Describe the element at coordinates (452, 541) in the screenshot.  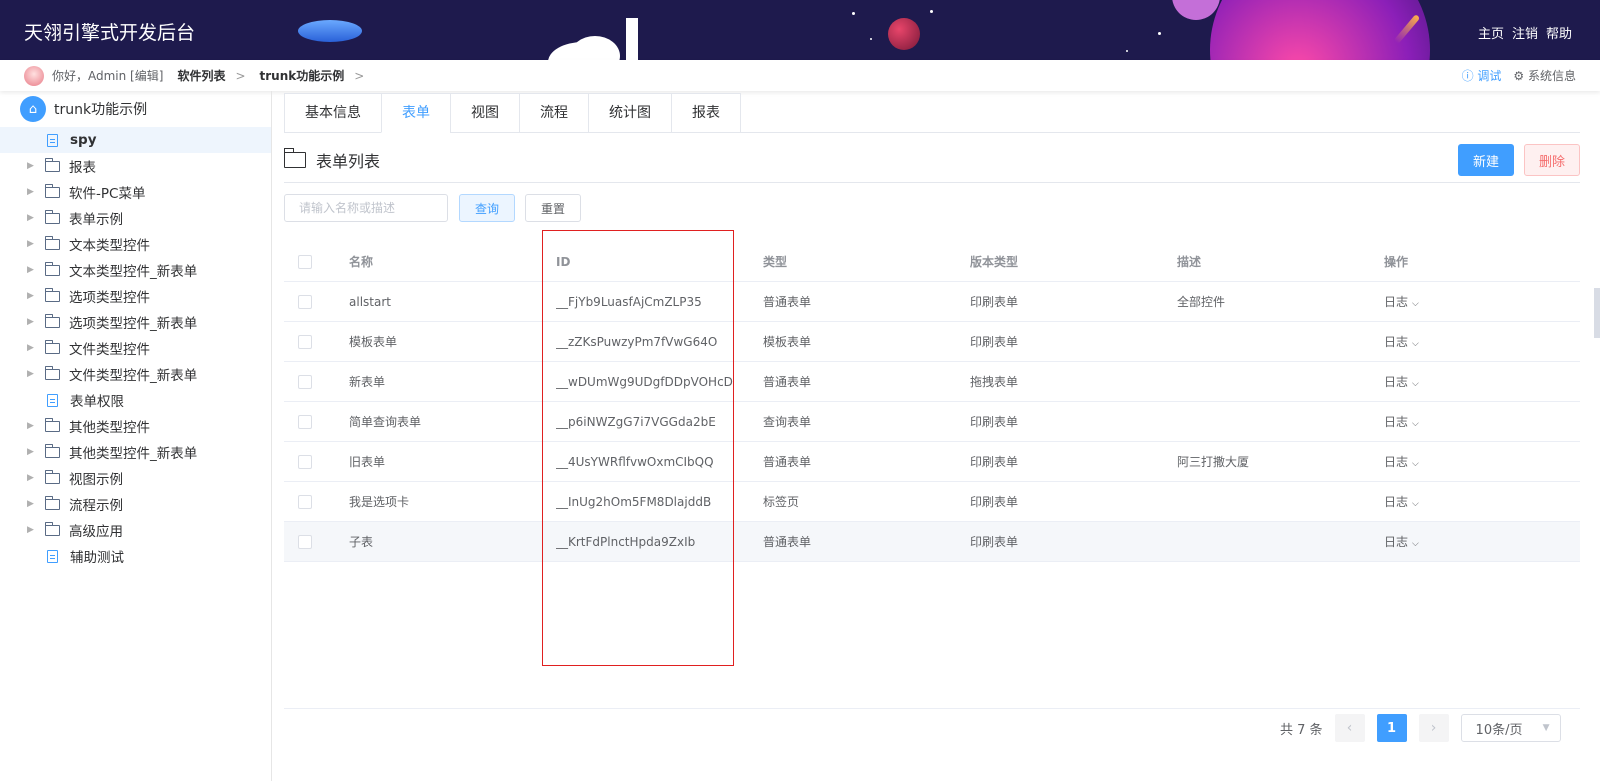
I see `cell-name: 子表` at that location.